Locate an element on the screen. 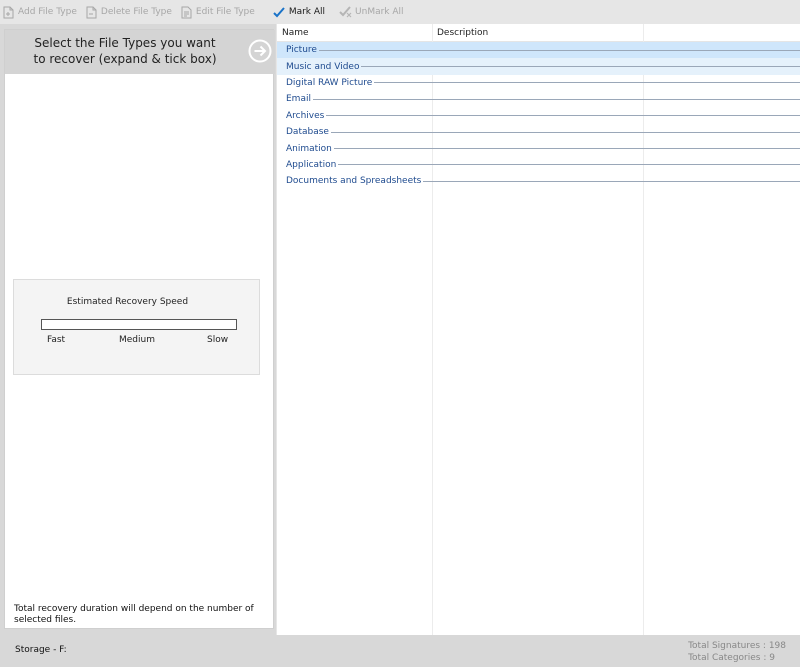  list-item: Database is located at coordinates (538, 132).